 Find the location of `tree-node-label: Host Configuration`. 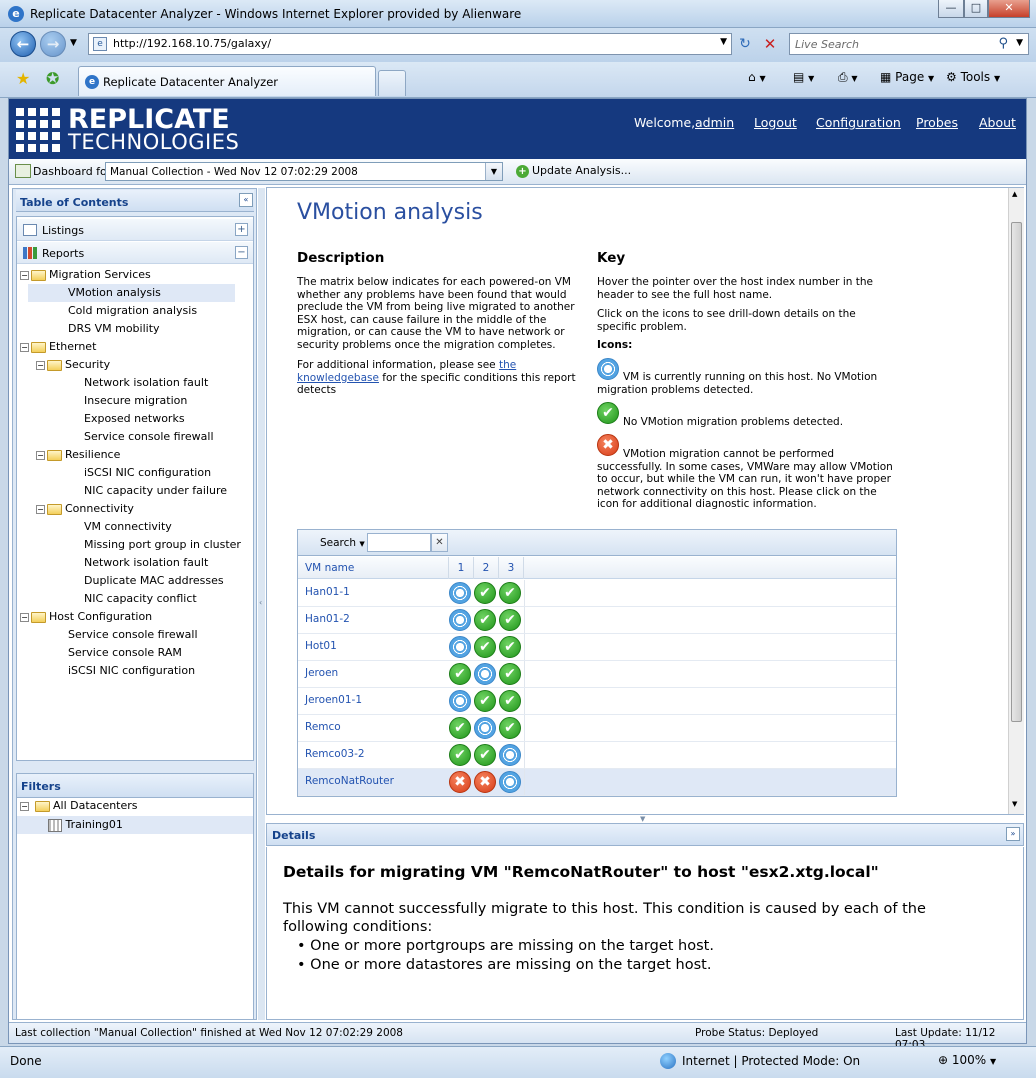

tree-node-label: Host Configuration is located at coordinates (100, 616).